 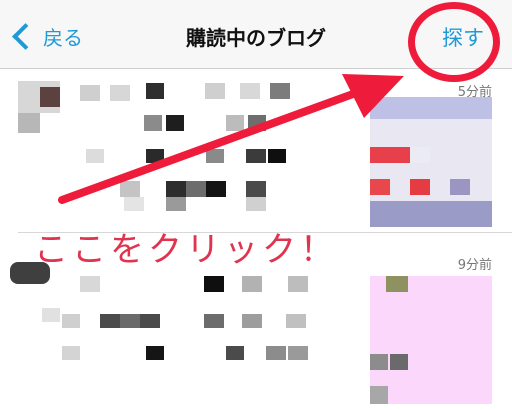 I want to click on timestamp: 9分前, so click(x=474, y=265).